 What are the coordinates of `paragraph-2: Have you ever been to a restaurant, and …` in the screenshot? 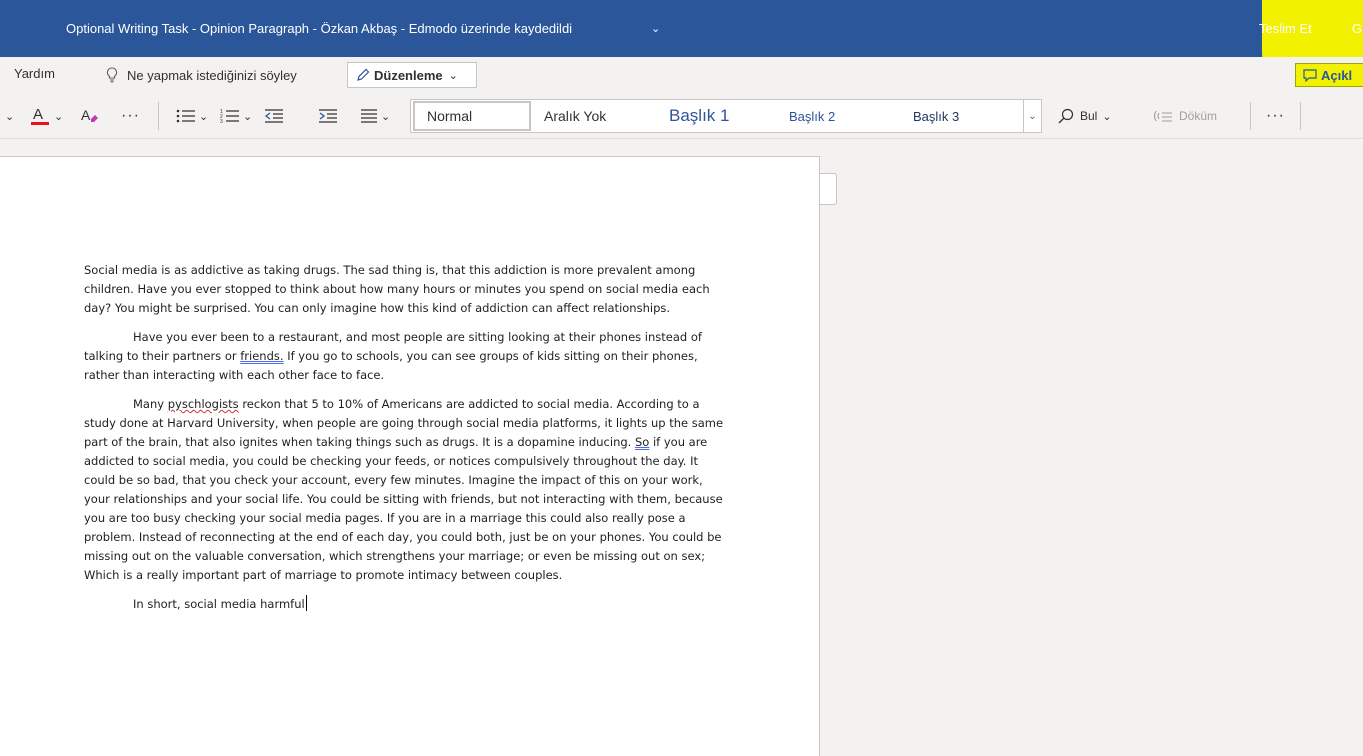 It's located at (404, 356).